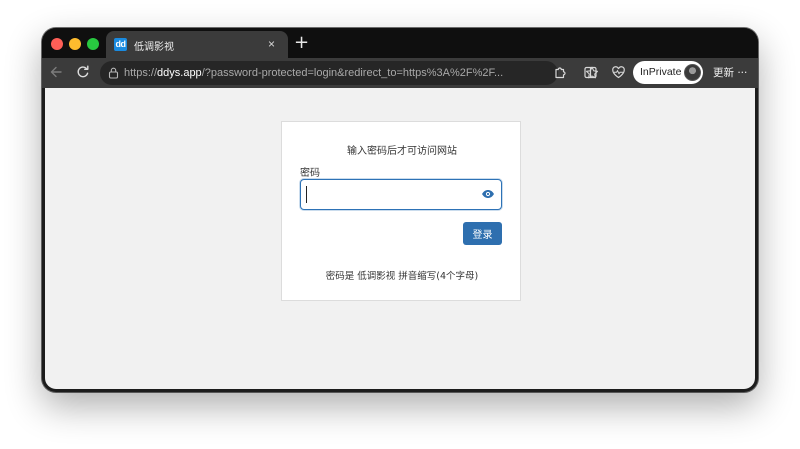 Image resolution: width=800 pixels, height=449 pixels. What do you see at coordinates (306, 194) in the screenshot?
I see `text-cursor` at bounding box center [306, 194].